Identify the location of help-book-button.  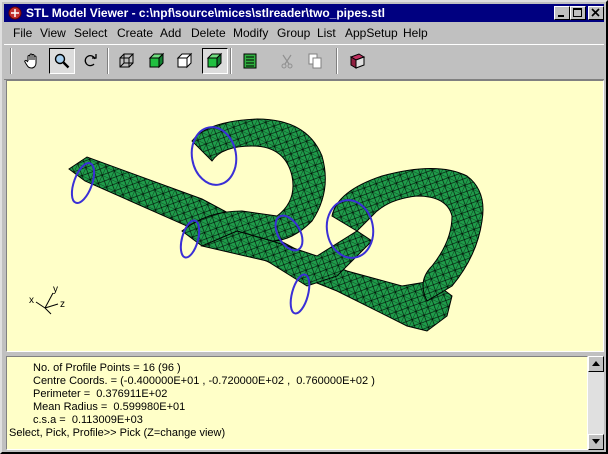
(357, 61).